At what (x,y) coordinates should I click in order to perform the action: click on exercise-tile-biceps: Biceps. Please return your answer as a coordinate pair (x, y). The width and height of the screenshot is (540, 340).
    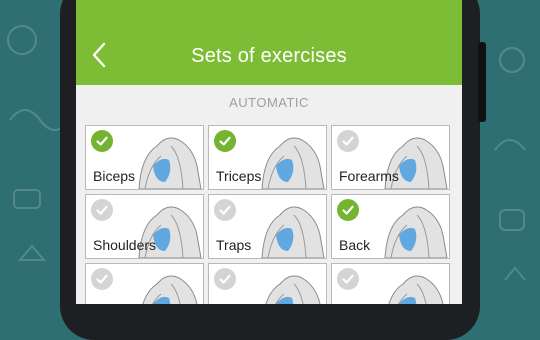
    Looking at the image, I should click on (144, 157).